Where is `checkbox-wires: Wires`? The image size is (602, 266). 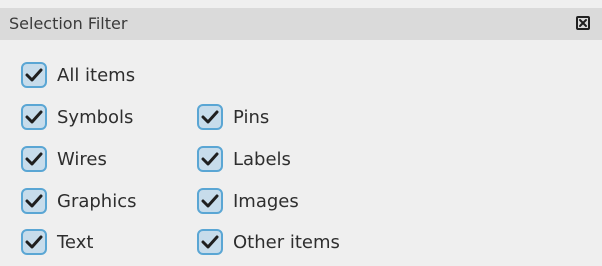 checkbox-wires: Wires is located at coordinates (64, 159).